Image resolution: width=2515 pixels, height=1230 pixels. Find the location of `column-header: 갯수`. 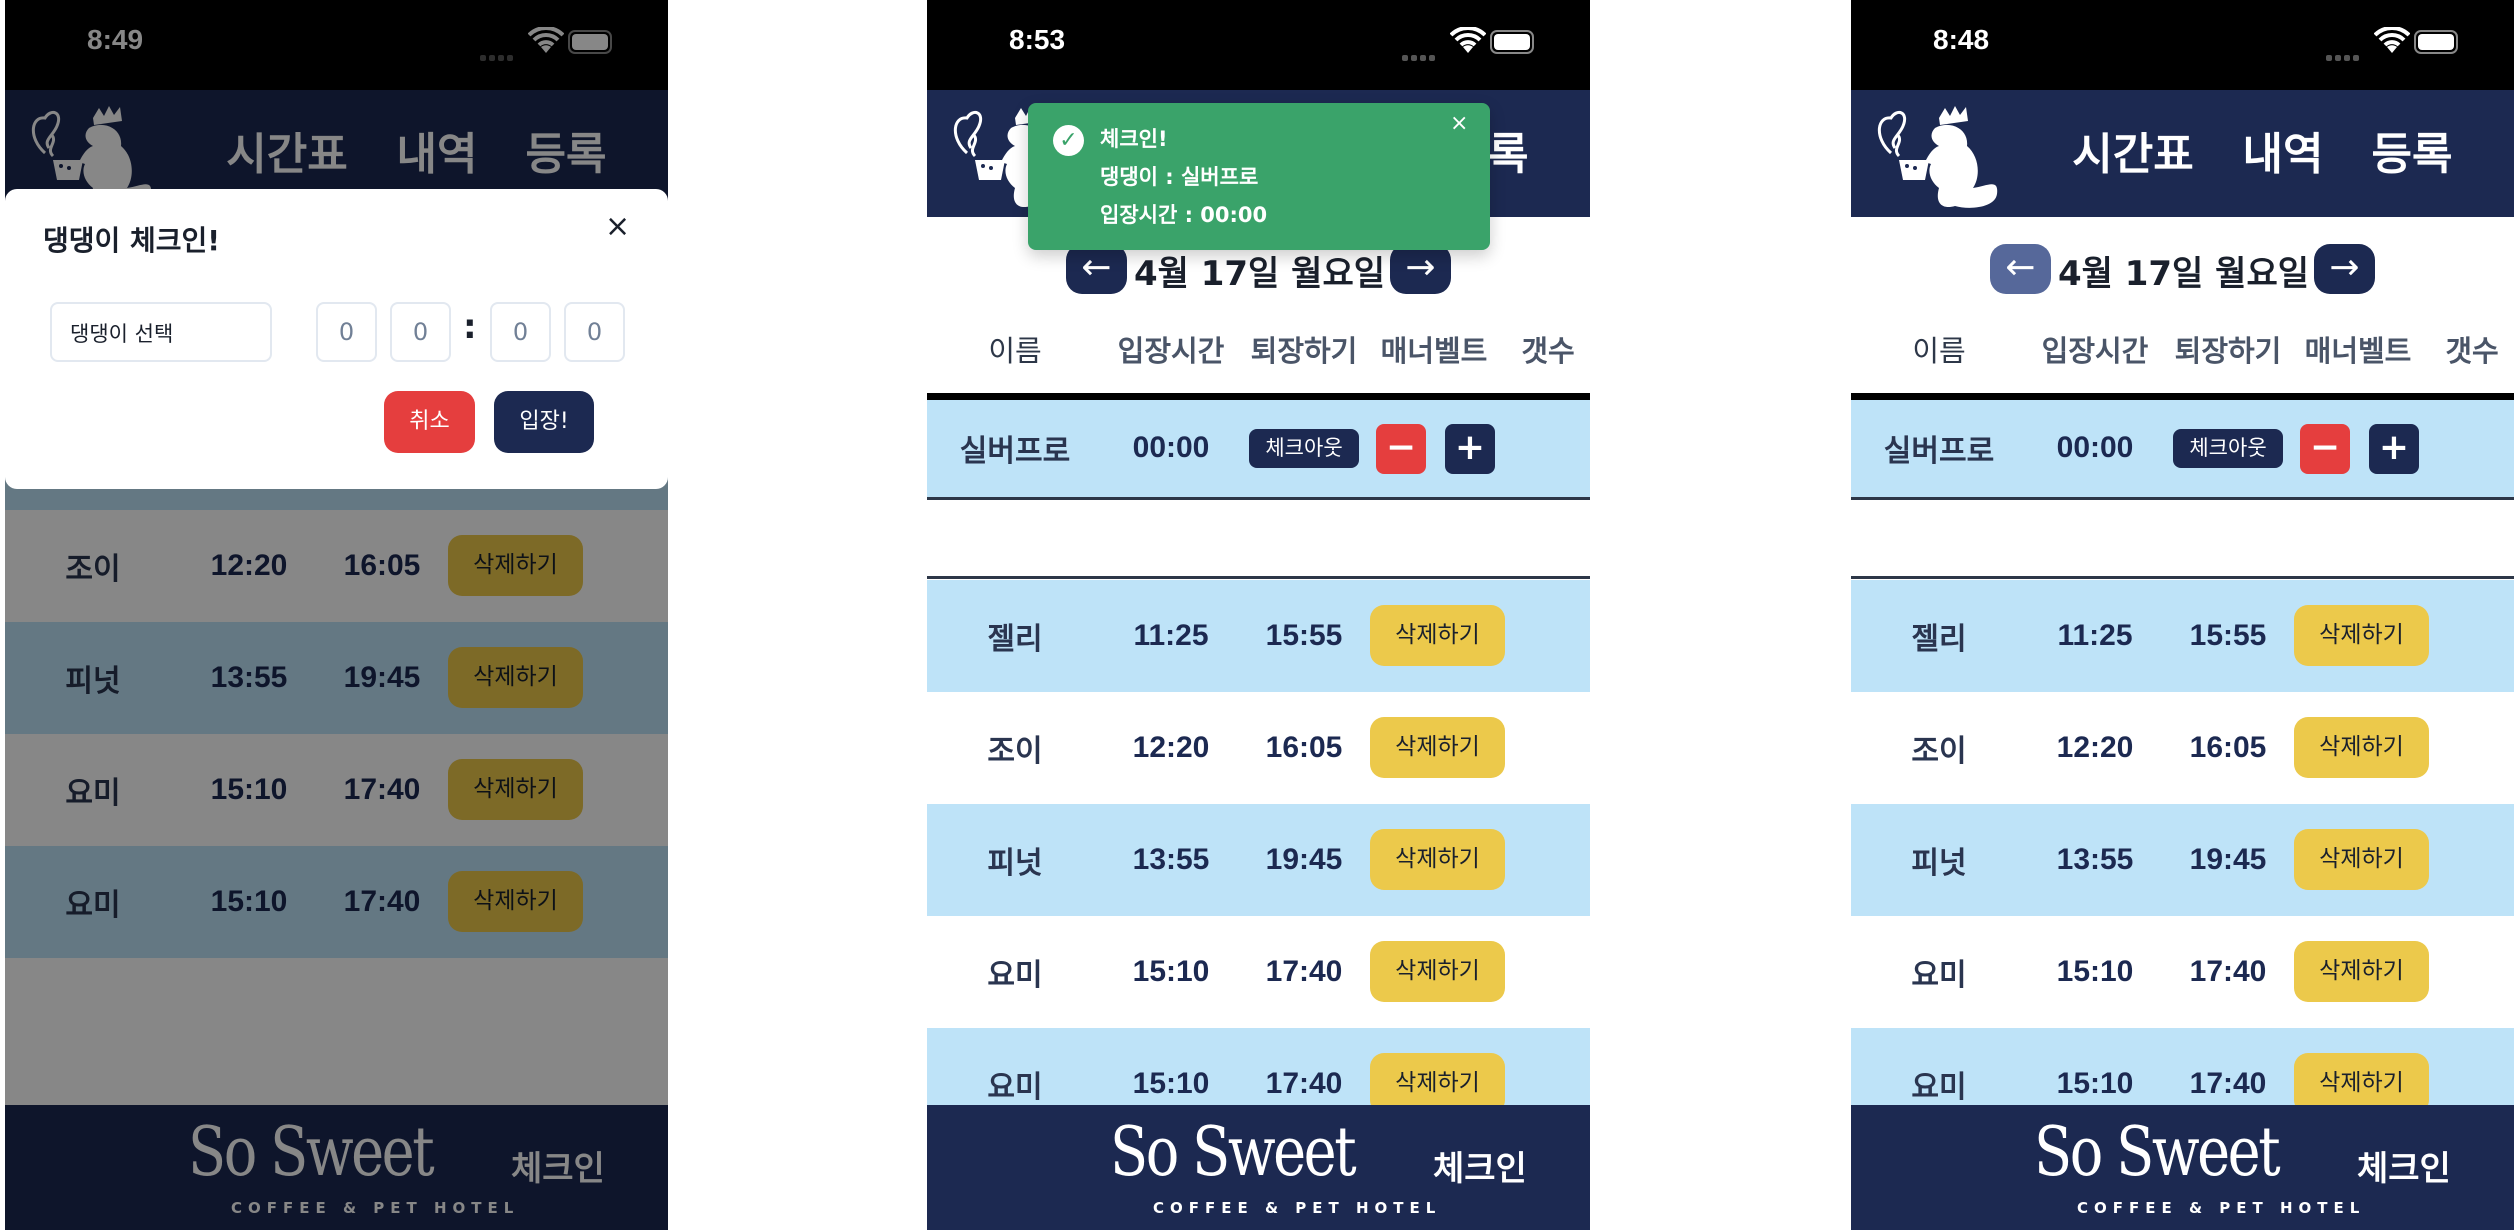

column-header: 갯수 is located at coordinates (1548, 351).